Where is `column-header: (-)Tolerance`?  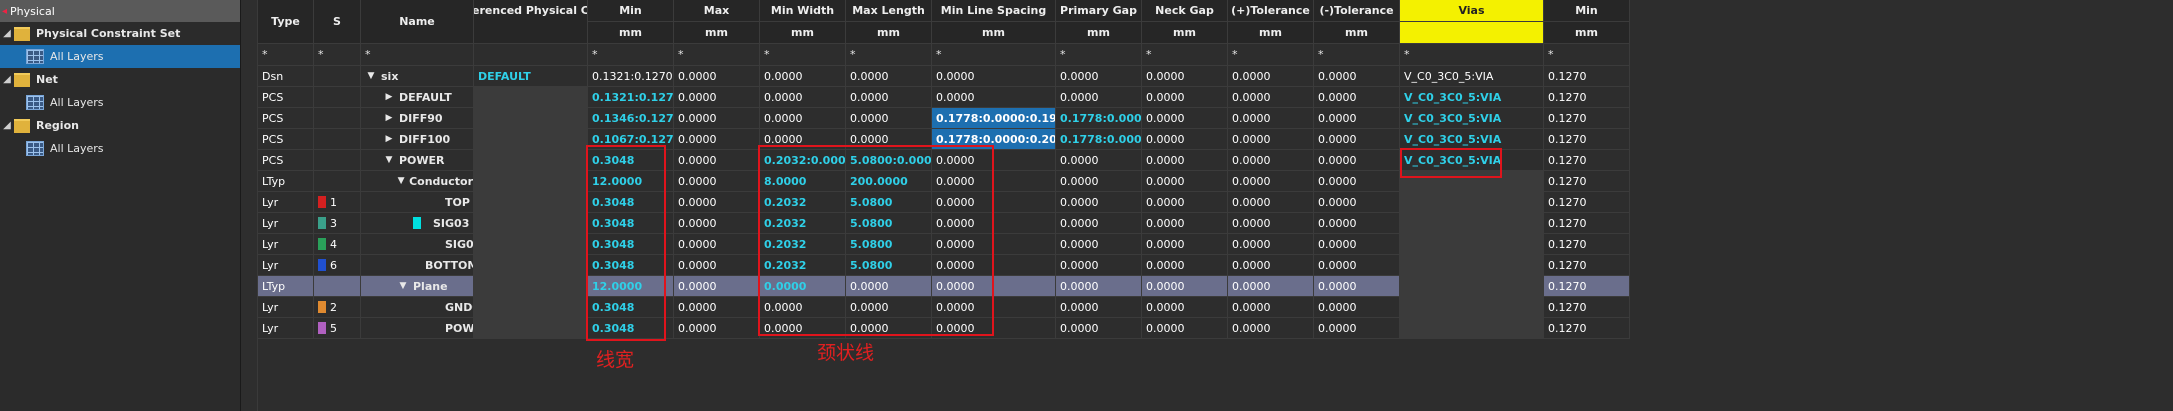 column-header: (-)Tolerance is located at coordinates (1357, 11).